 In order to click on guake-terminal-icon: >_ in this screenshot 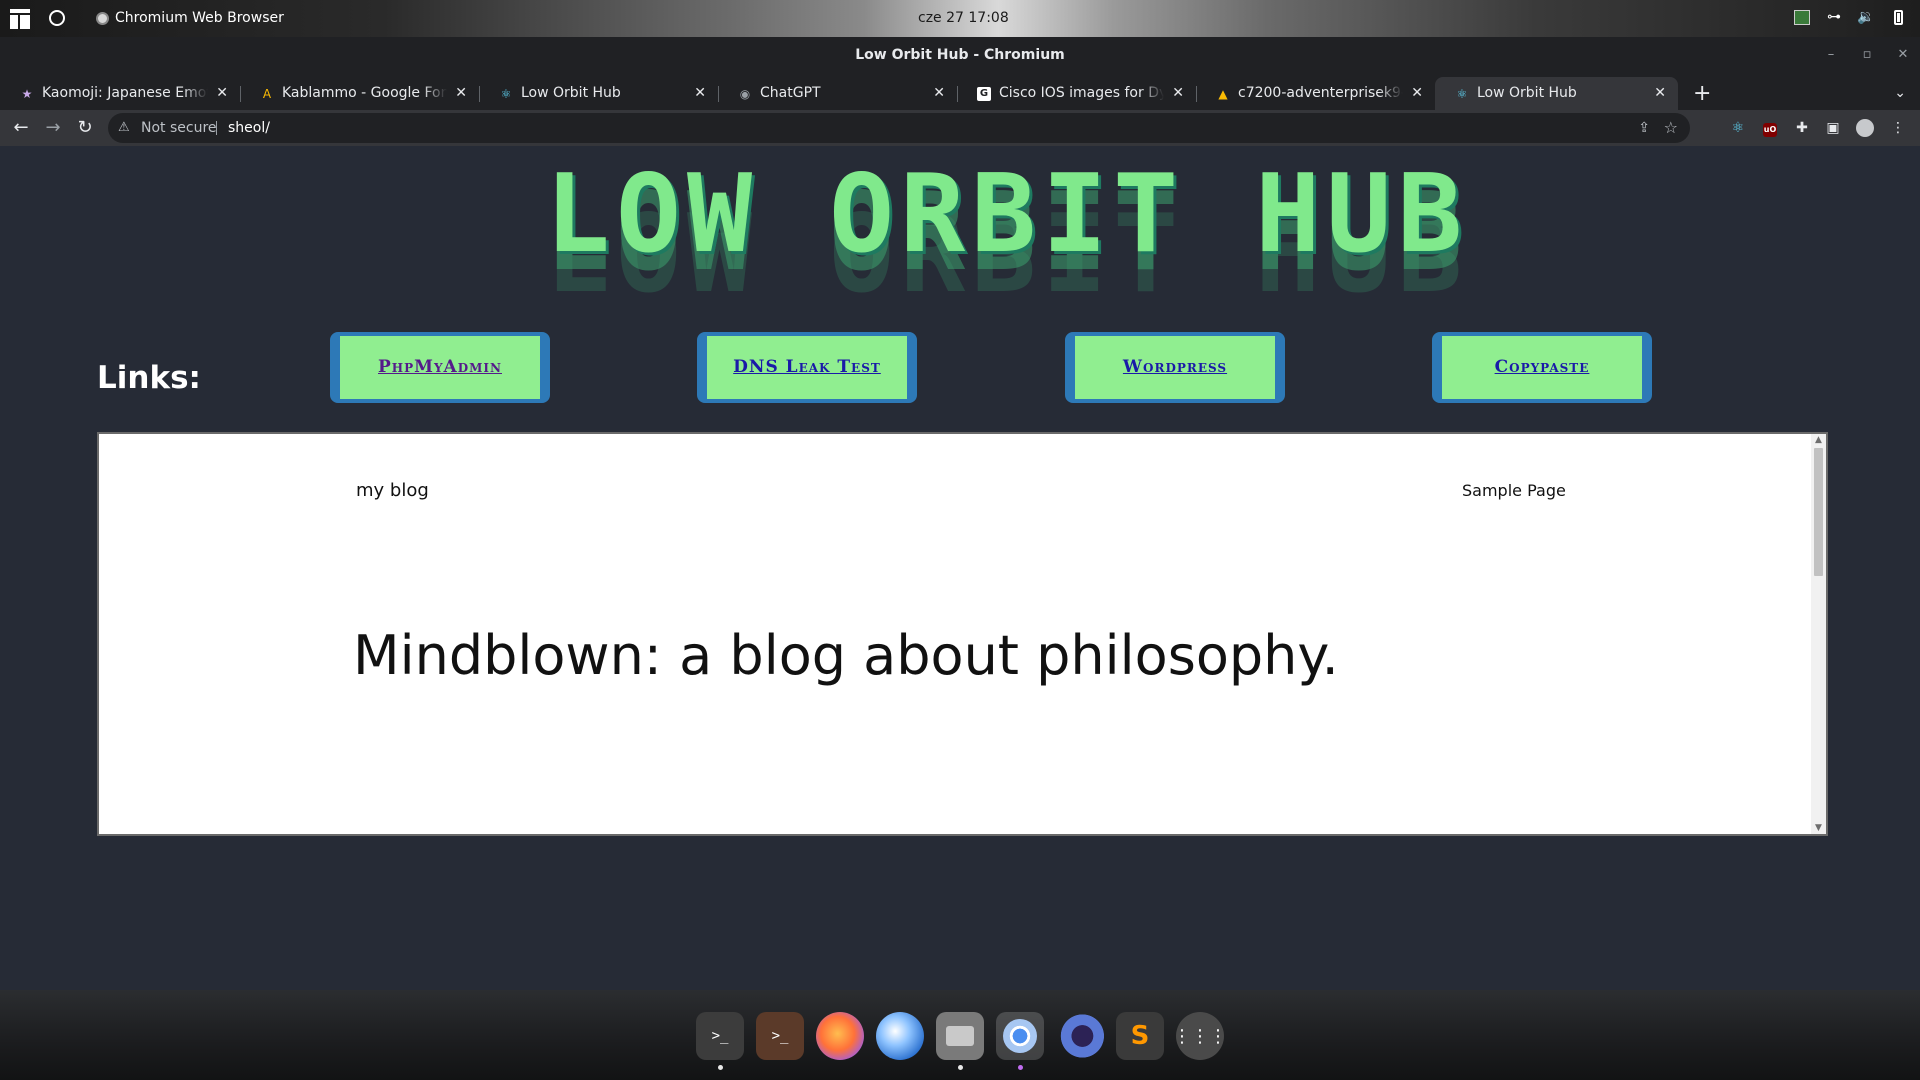, I will do `click(780, 1036)`.